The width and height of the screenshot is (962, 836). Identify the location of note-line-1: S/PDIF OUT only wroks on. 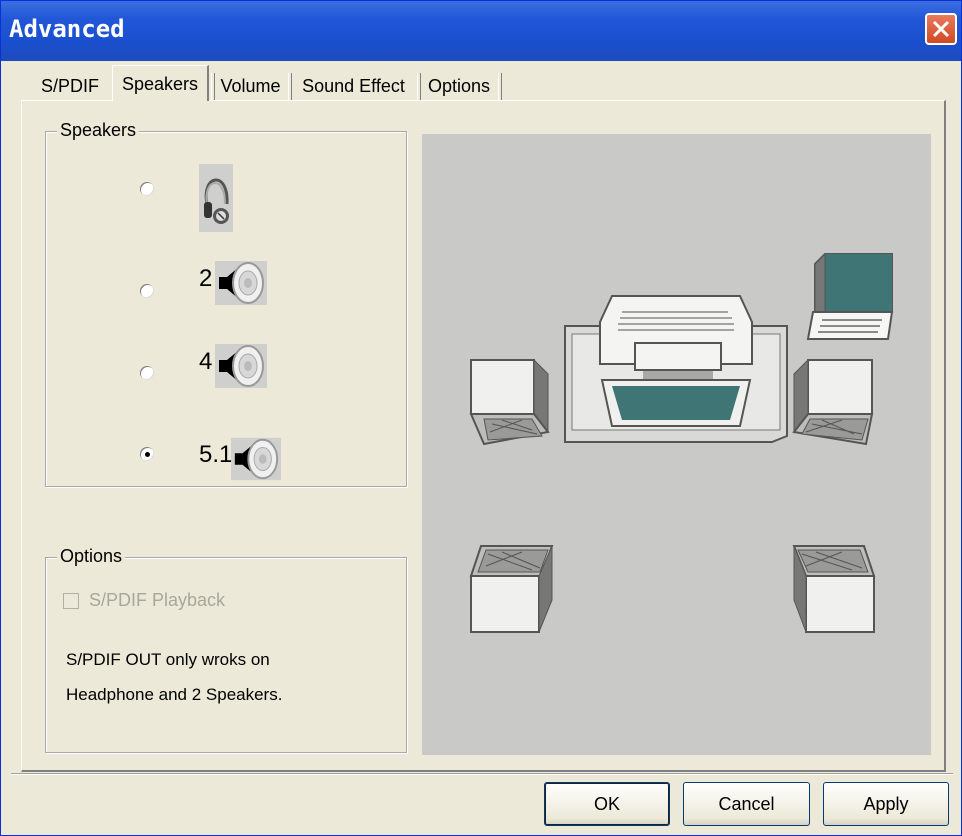
(168, 659).